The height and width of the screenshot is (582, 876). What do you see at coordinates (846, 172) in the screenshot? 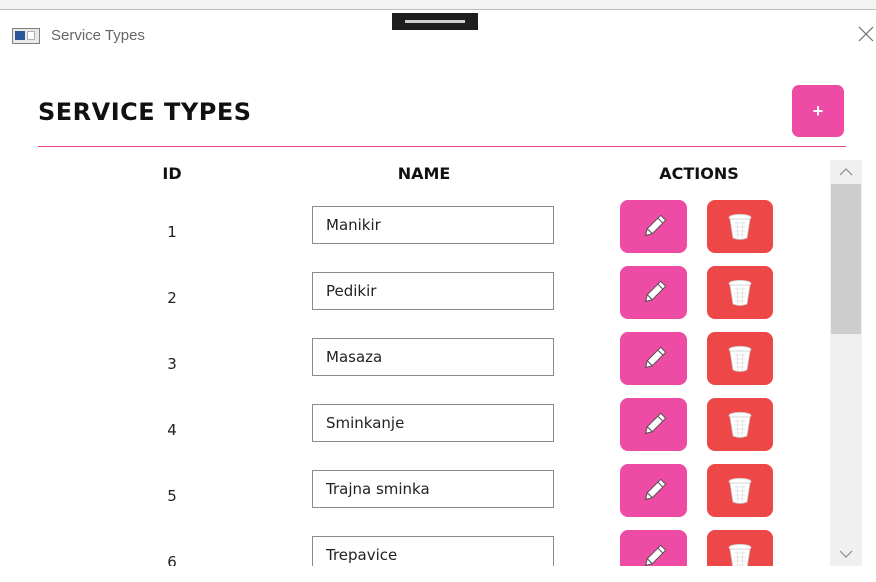
I see `chevron-up-icon` at bounding box center [846, 172].